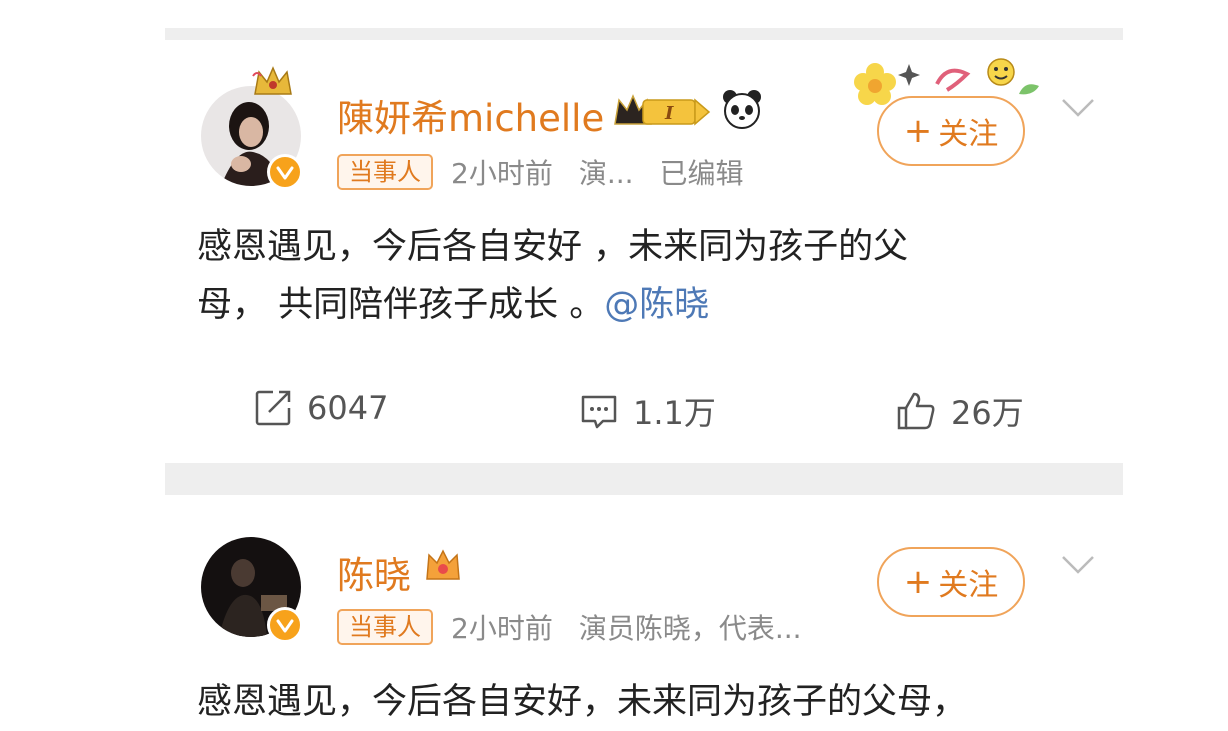 The image size is (1228, 731). I want to click on post-content: 感恩遇见，今后各自安好 ，未来同为孩子的父 母， 共同陪伴孩子成长 。@陈晓, so click(552, 276).